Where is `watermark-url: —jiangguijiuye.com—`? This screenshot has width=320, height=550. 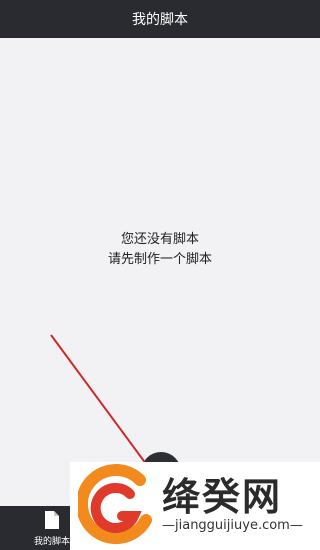 watermark-url: —jiangguijiuye.com— is located at coordinates (232, 525).